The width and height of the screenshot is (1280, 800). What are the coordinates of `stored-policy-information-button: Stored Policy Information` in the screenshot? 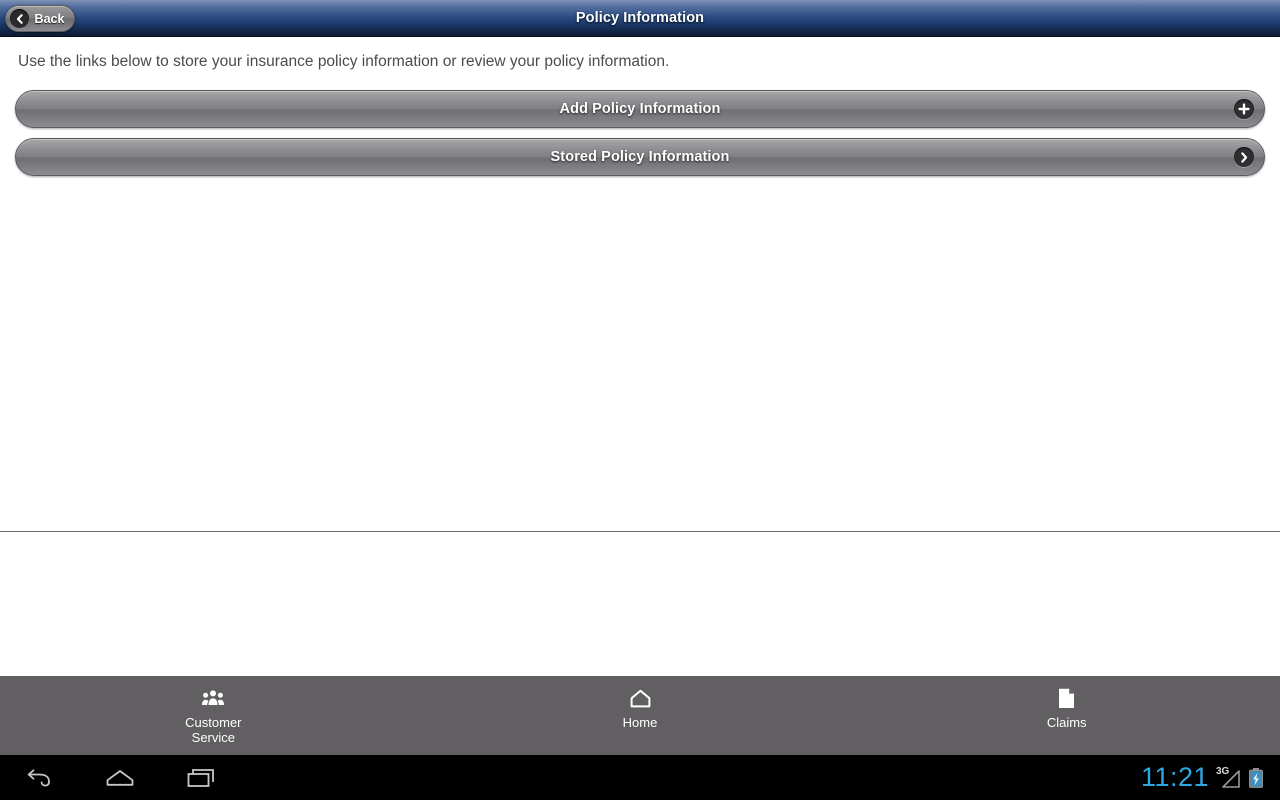 It's located at (640, 157).